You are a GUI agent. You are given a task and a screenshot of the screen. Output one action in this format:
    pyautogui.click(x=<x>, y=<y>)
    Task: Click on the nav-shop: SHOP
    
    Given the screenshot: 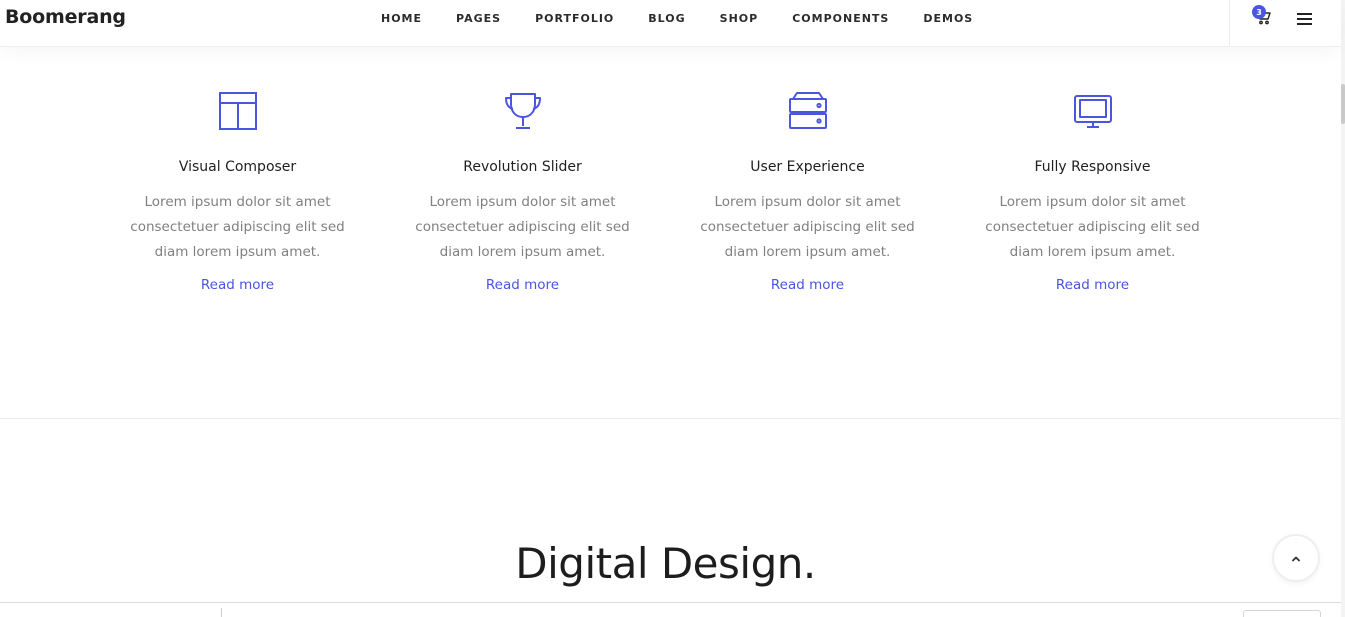 What is the action you would take?
    pyautogui.click(x=739, y=19)
    